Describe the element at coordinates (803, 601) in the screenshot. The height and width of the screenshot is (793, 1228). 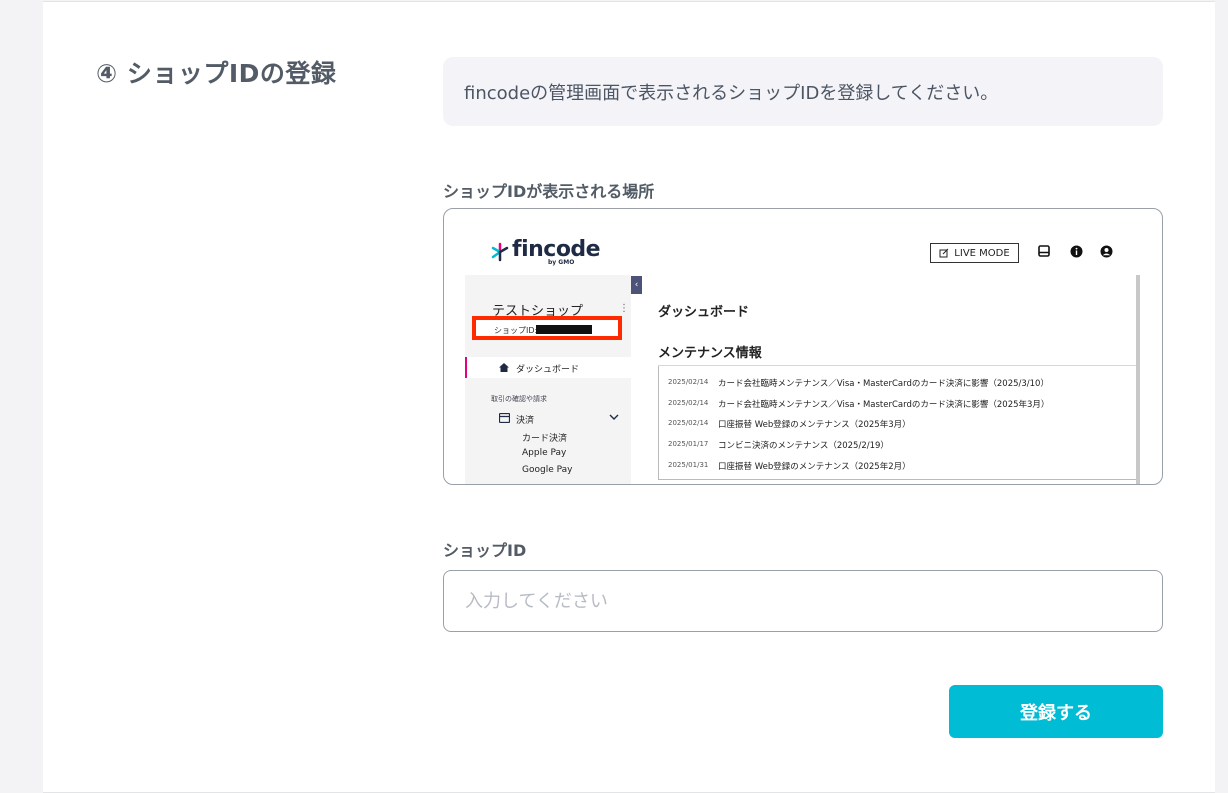
I see `shop-id-input` at that location.